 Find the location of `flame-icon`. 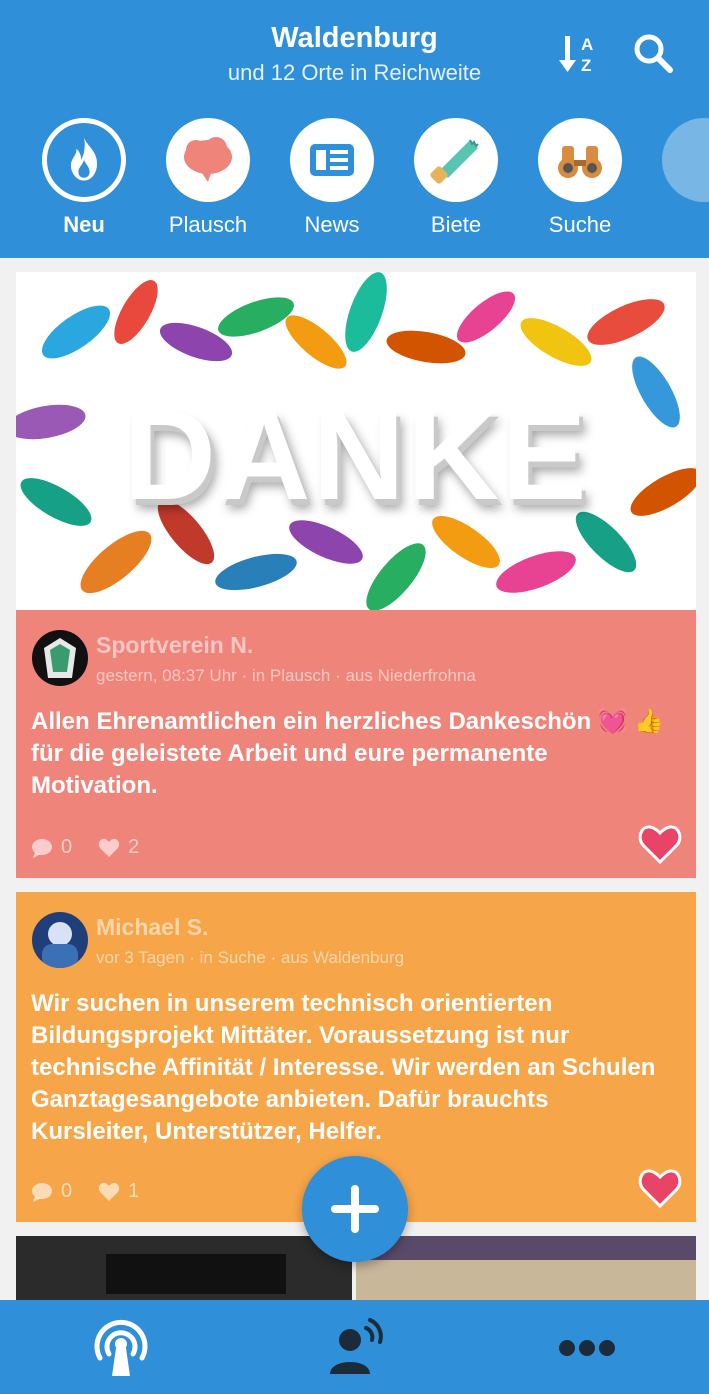

flame-icon is located at coordinates (84, 160).